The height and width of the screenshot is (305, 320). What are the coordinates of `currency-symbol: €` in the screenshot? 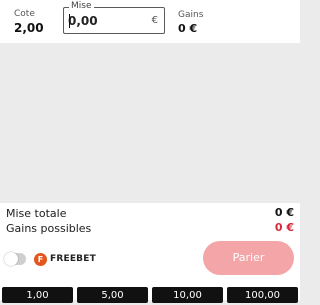 It's located at (154, 20).